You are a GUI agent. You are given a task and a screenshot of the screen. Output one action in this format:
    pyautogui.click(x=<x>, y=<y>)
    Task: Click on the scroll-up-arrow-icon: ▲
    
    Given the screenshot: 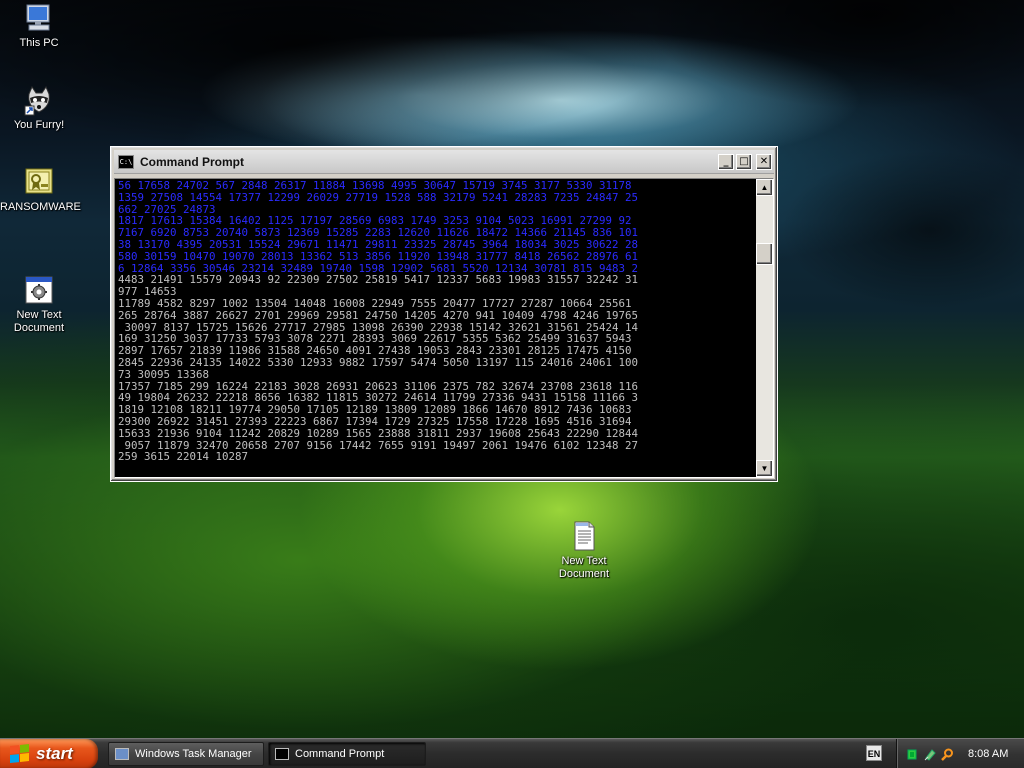 What is the action you would take?
    pyautogui.click(x=764, y=187)
    